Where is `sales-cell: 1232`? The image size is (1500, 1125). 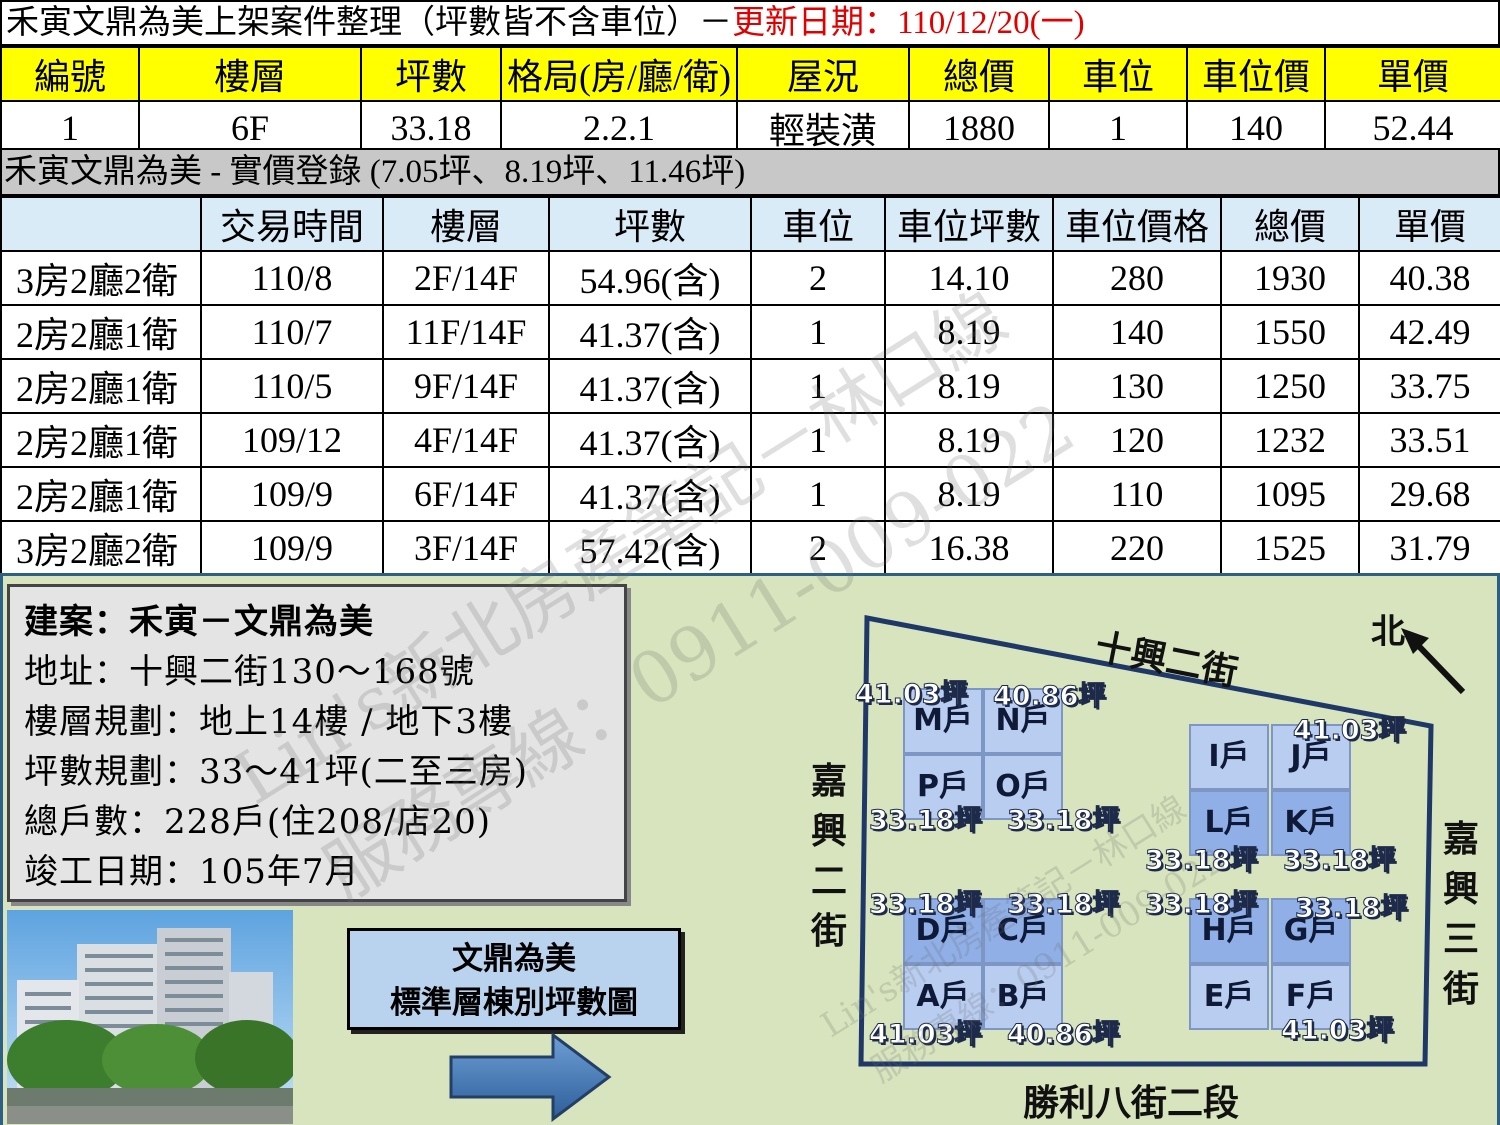
sales-cell: 1232 is located at coordinates (1290, 440).